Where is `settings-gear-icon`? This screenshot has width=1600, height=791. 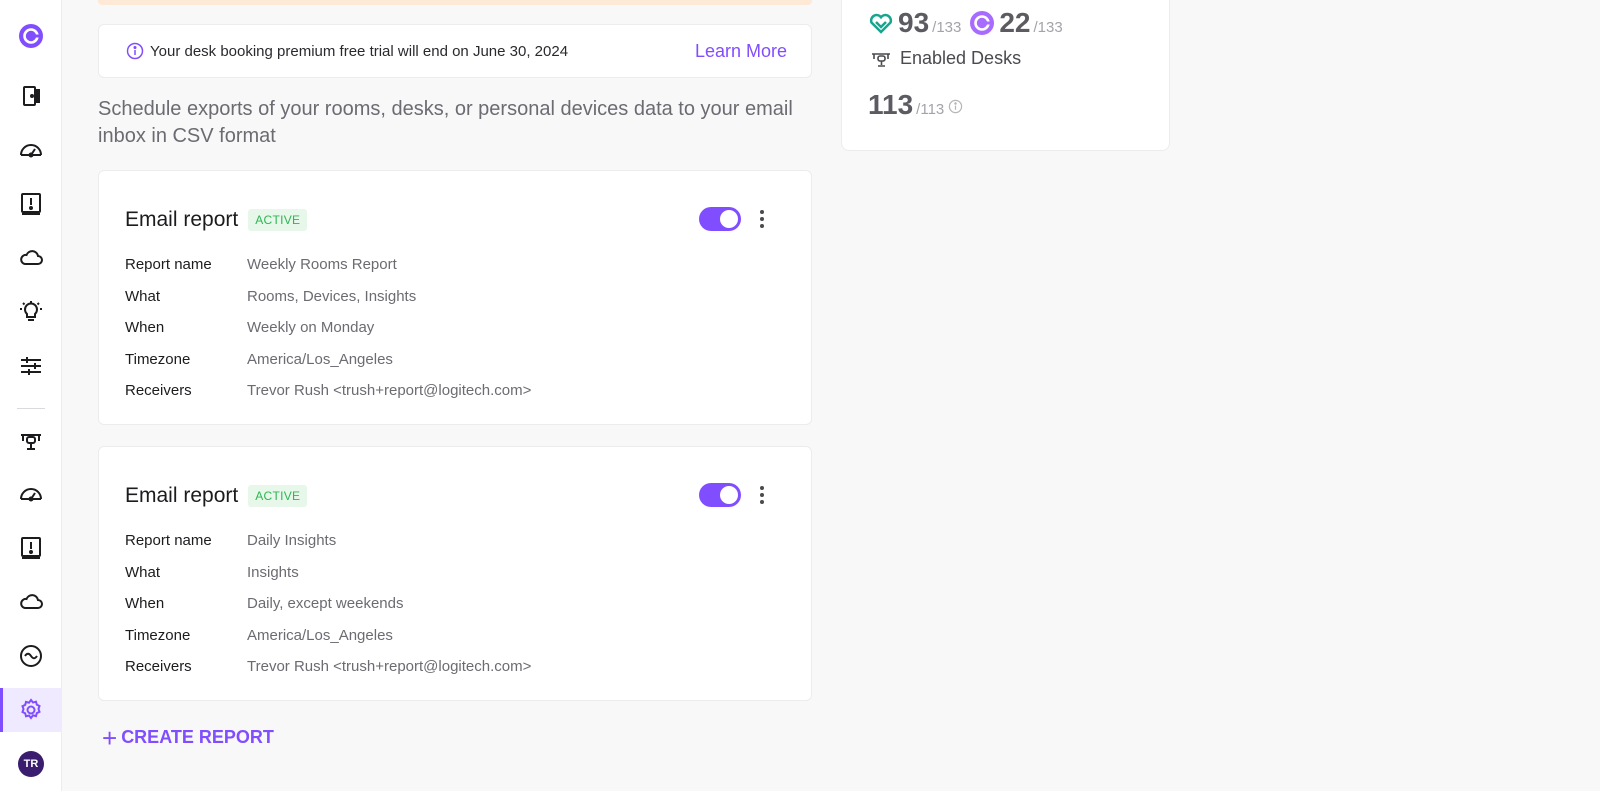 settings-gear-icon is located at coordinates (31, 710).